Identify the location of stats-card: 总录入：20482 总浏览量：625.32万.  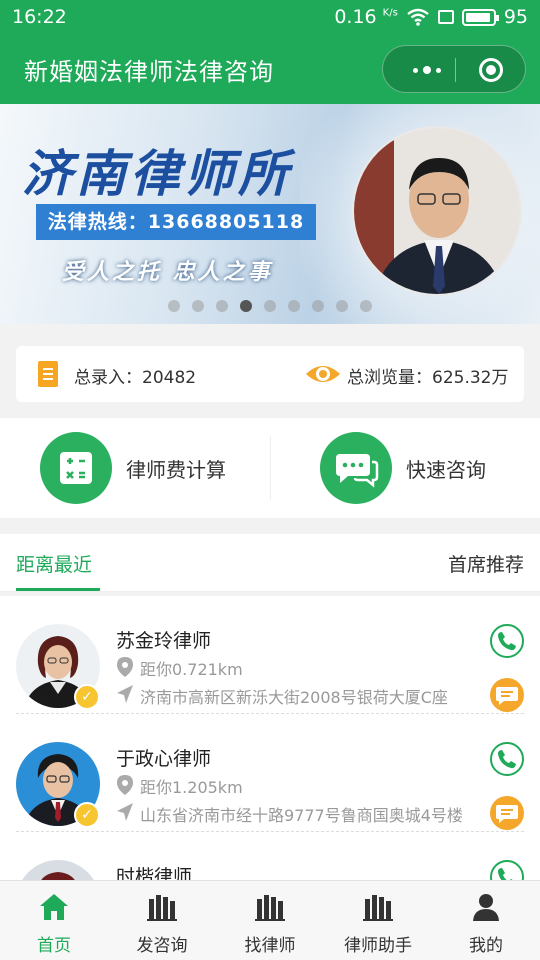
(270, 374).